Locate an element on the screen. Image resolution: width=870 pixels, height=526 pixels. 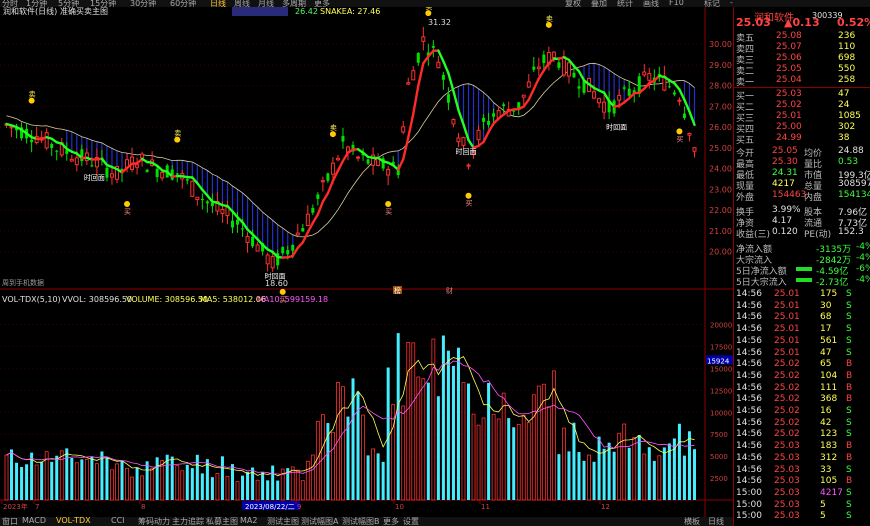
toolbar-tab-6: 日线 is located at coordinates (218, 3).